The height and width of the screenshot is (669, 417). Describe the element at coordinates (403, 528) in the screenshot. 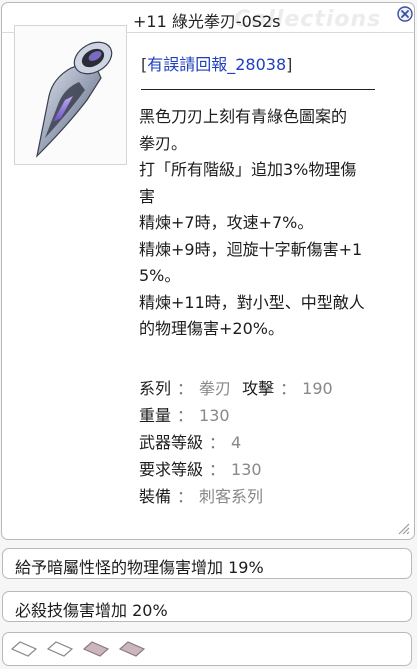

I see `resize-grip-icon` at that location.